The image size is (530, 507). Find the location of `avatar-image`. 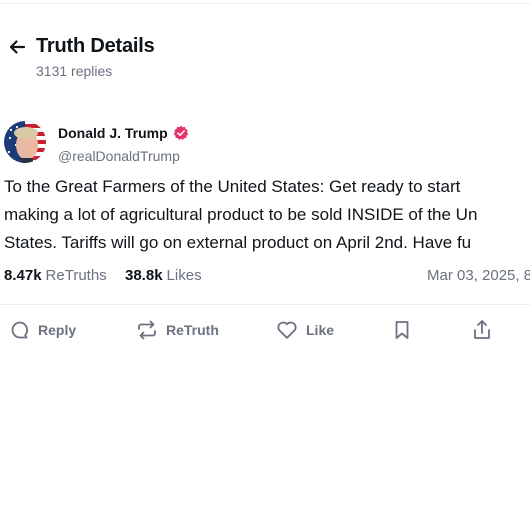

avatar-image is located at coordinates (25, 142).